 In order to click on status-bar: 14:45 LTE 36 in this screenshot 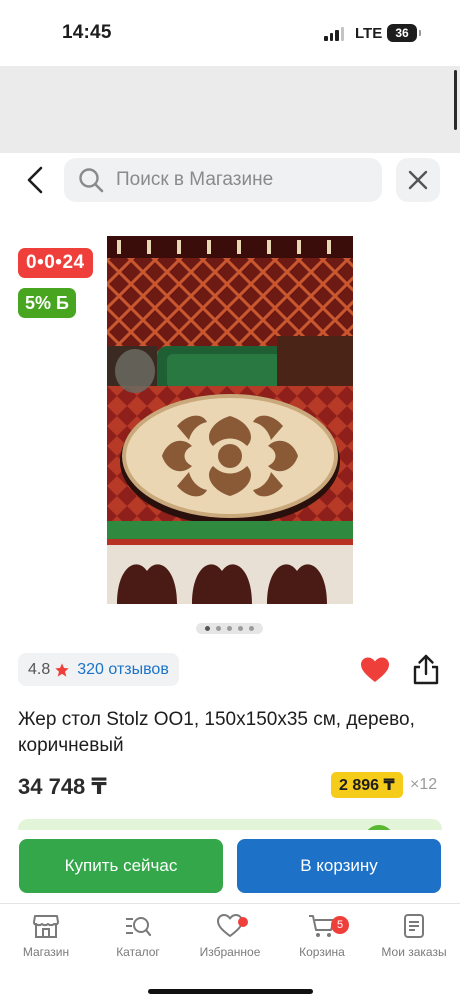, I will do `click(230, 33)`.